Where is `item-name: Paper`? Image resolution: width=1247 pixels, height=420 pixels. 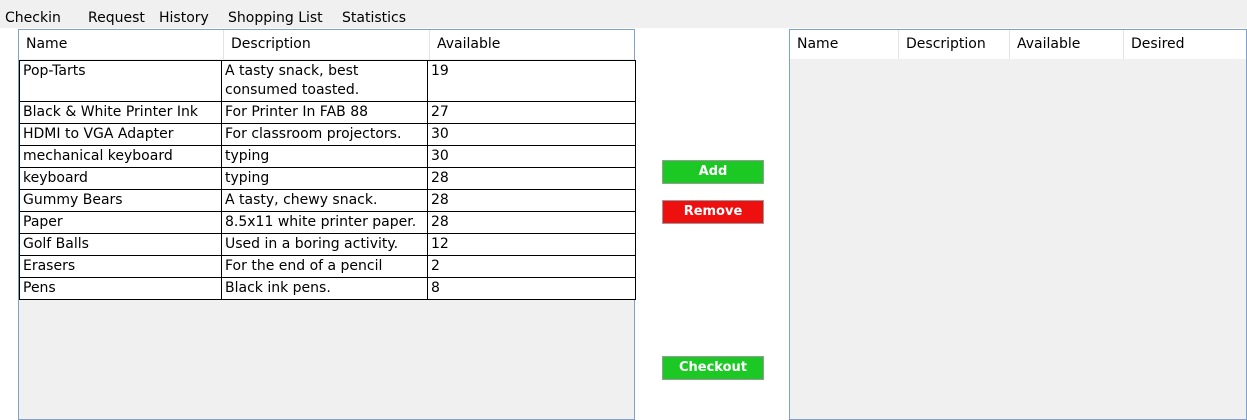
item-name: Paper is located at coordinates (120, 222).